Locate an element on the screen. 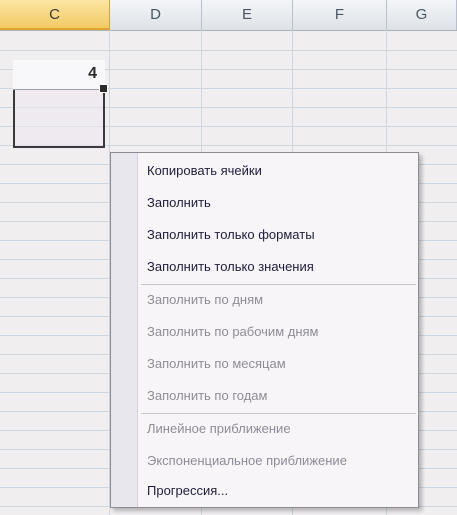 This screenshot has width=457, height=515. menu-item-fill: Заполнить is located at coordinates (279, 203).